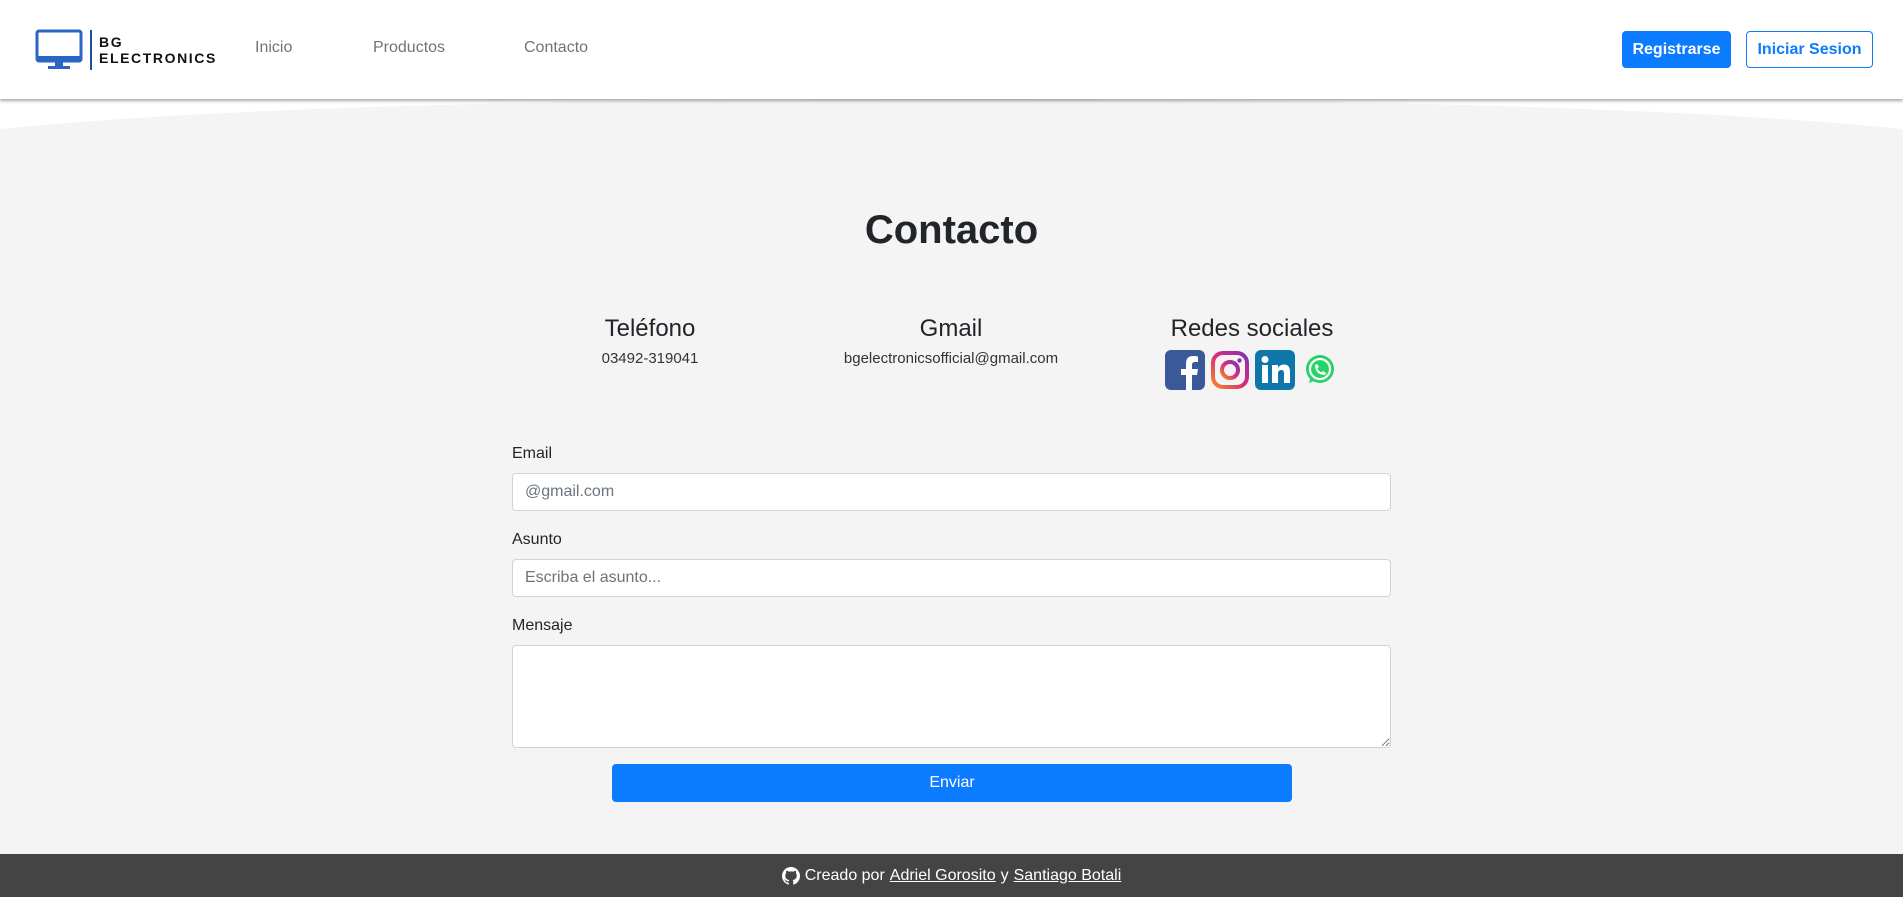 The width and height of the screenshot is (1903, 897). I want to click on brand-line2: ELECTRONICS, so click(158, 58).